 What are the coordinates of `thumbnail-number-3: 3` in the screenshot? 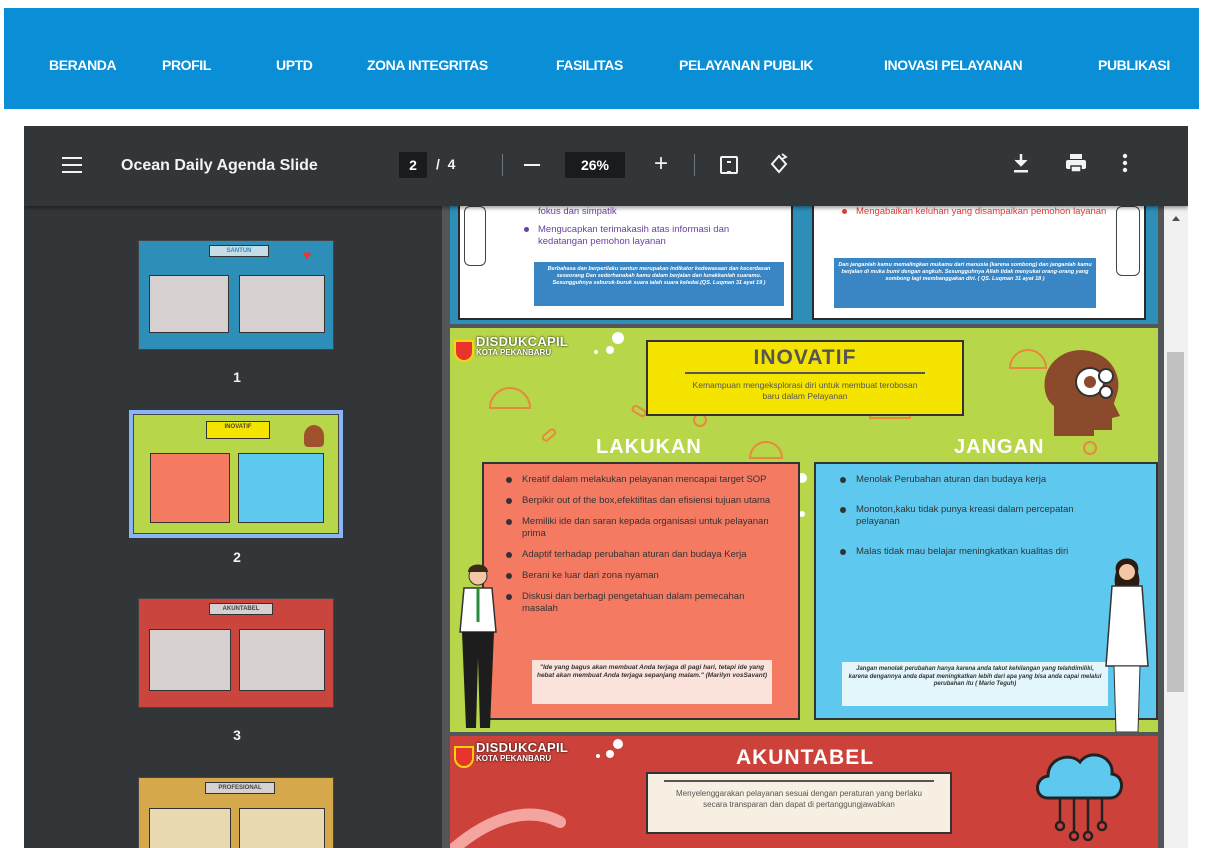 It's located at (237, 735).